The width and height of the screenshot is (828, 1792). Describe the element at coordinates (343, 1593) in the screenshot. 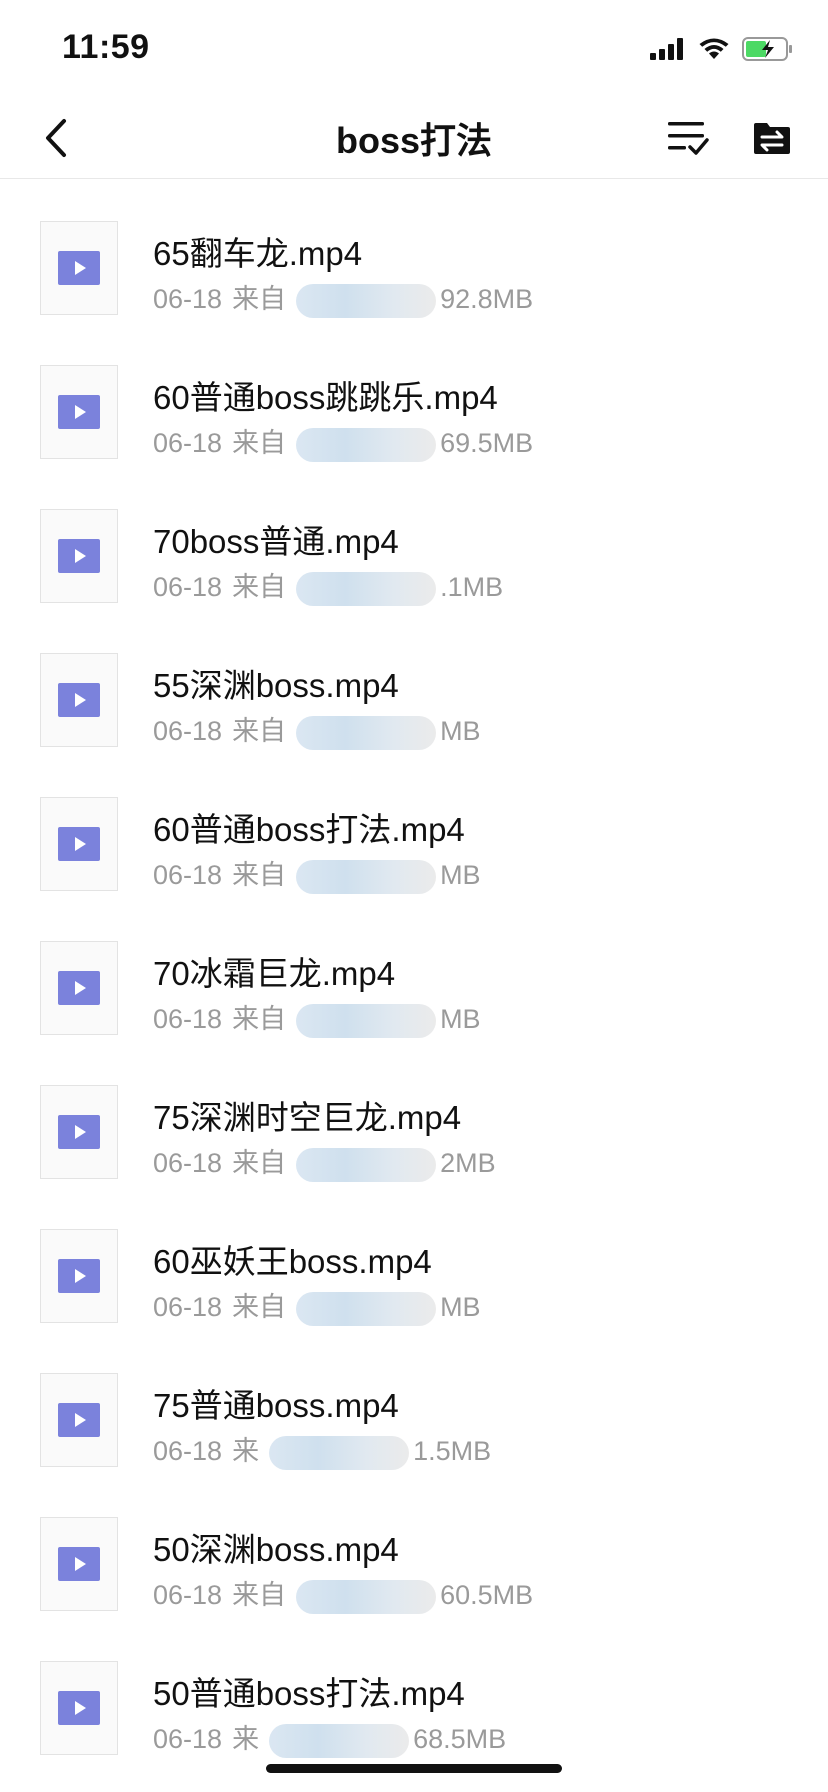

I see `file-meta: 06-18 来自 60.5MB` at that location.